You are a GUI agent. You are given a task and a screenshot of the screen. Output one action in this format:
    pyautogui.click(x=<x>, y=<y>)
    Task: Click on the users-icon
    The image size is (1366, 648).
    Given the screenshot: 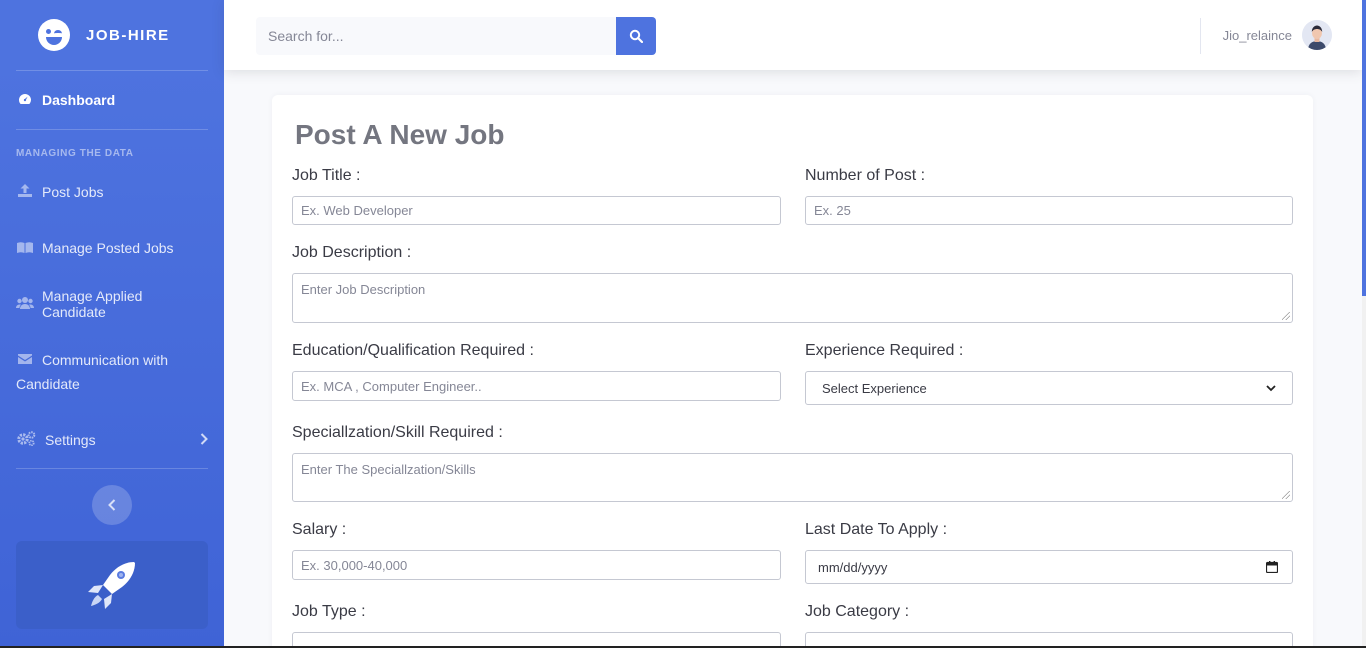 What is the action you would take?
    pyautogui.click(x=25, y=304)
    